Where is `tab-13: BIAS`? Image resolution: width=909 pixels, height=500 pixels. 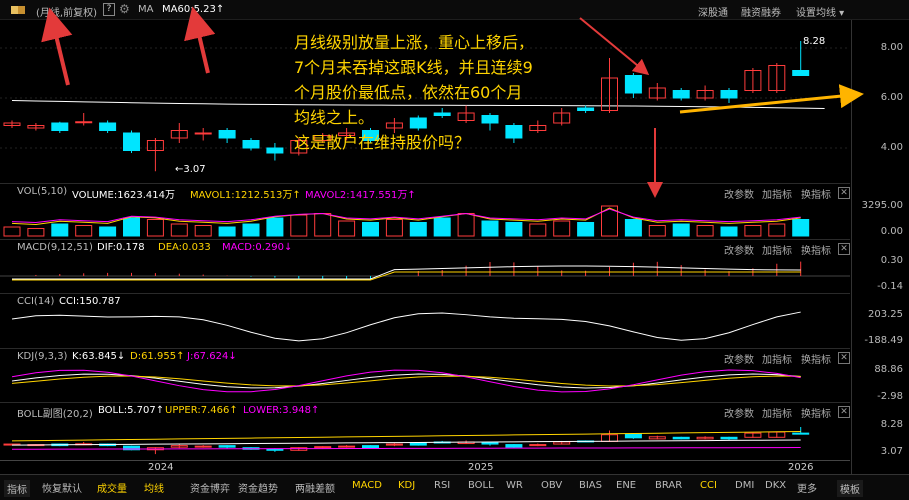
tab-13: BIAS is located at coordinates (590, 485).